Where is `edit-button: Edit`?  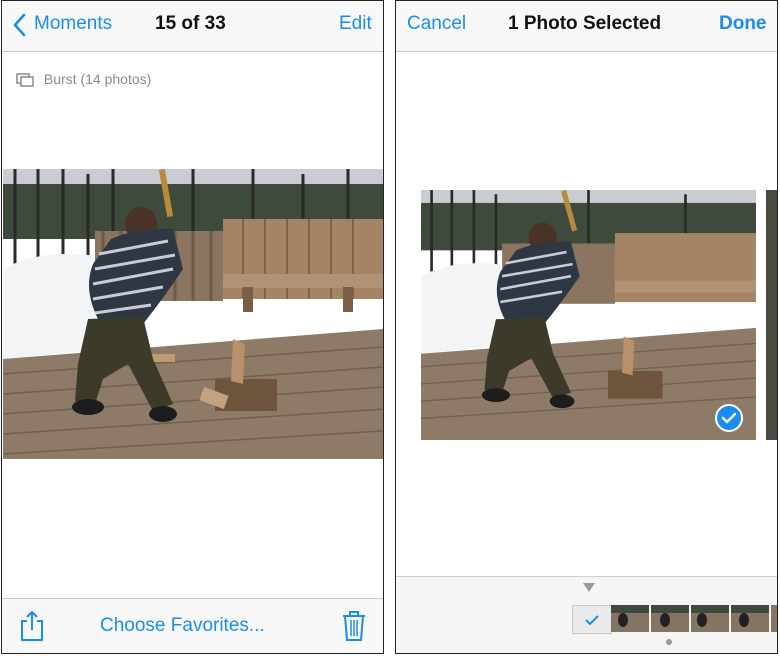
edit-button: Edit is located at coordinates (355, 24).